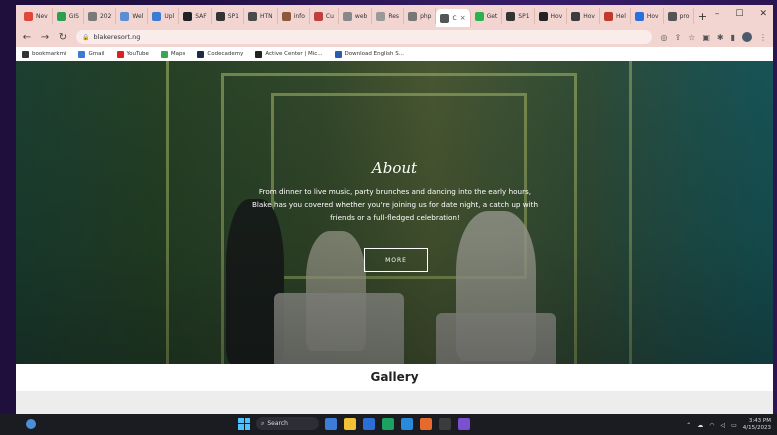 The image size is (777, 435). I want to click on window-controls: – ☐ ✕, so click(741, 14).